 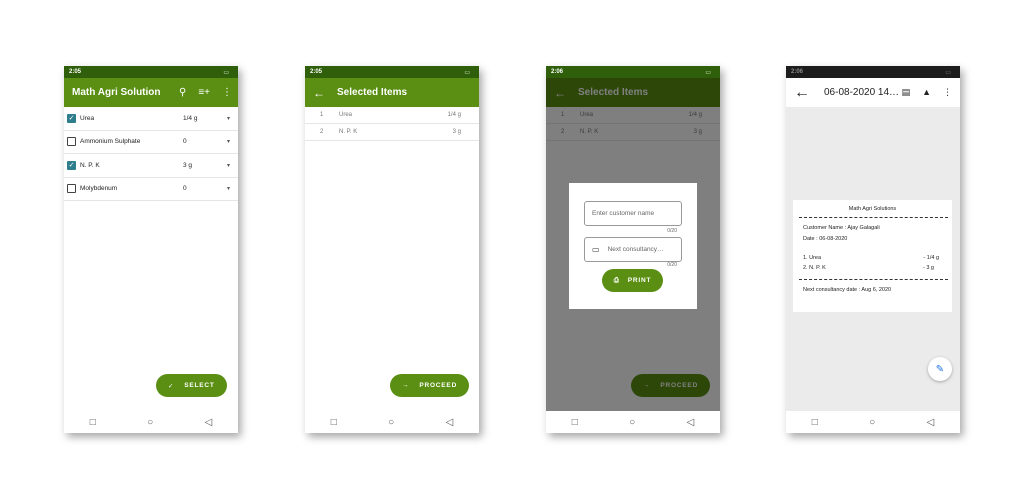 What do you see at coordinates (812, 258) in the screenshot?
I see `receipt-line-name: 1. Urea` at bounding box center [812, 258].